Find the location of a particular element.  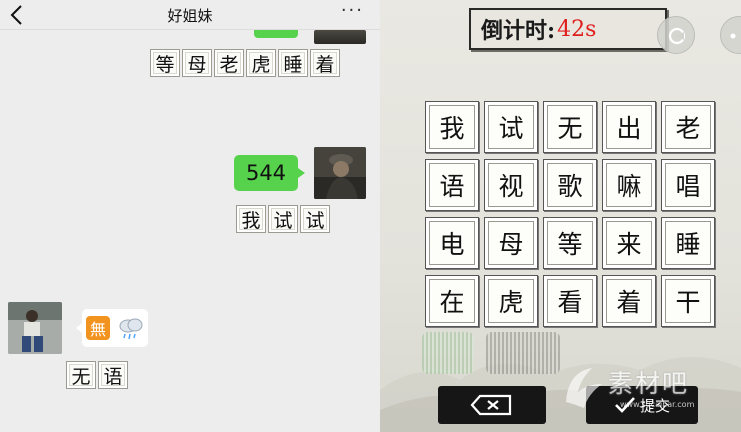

mu-emoji-icon: 無 is located at coordinates (98, 328).